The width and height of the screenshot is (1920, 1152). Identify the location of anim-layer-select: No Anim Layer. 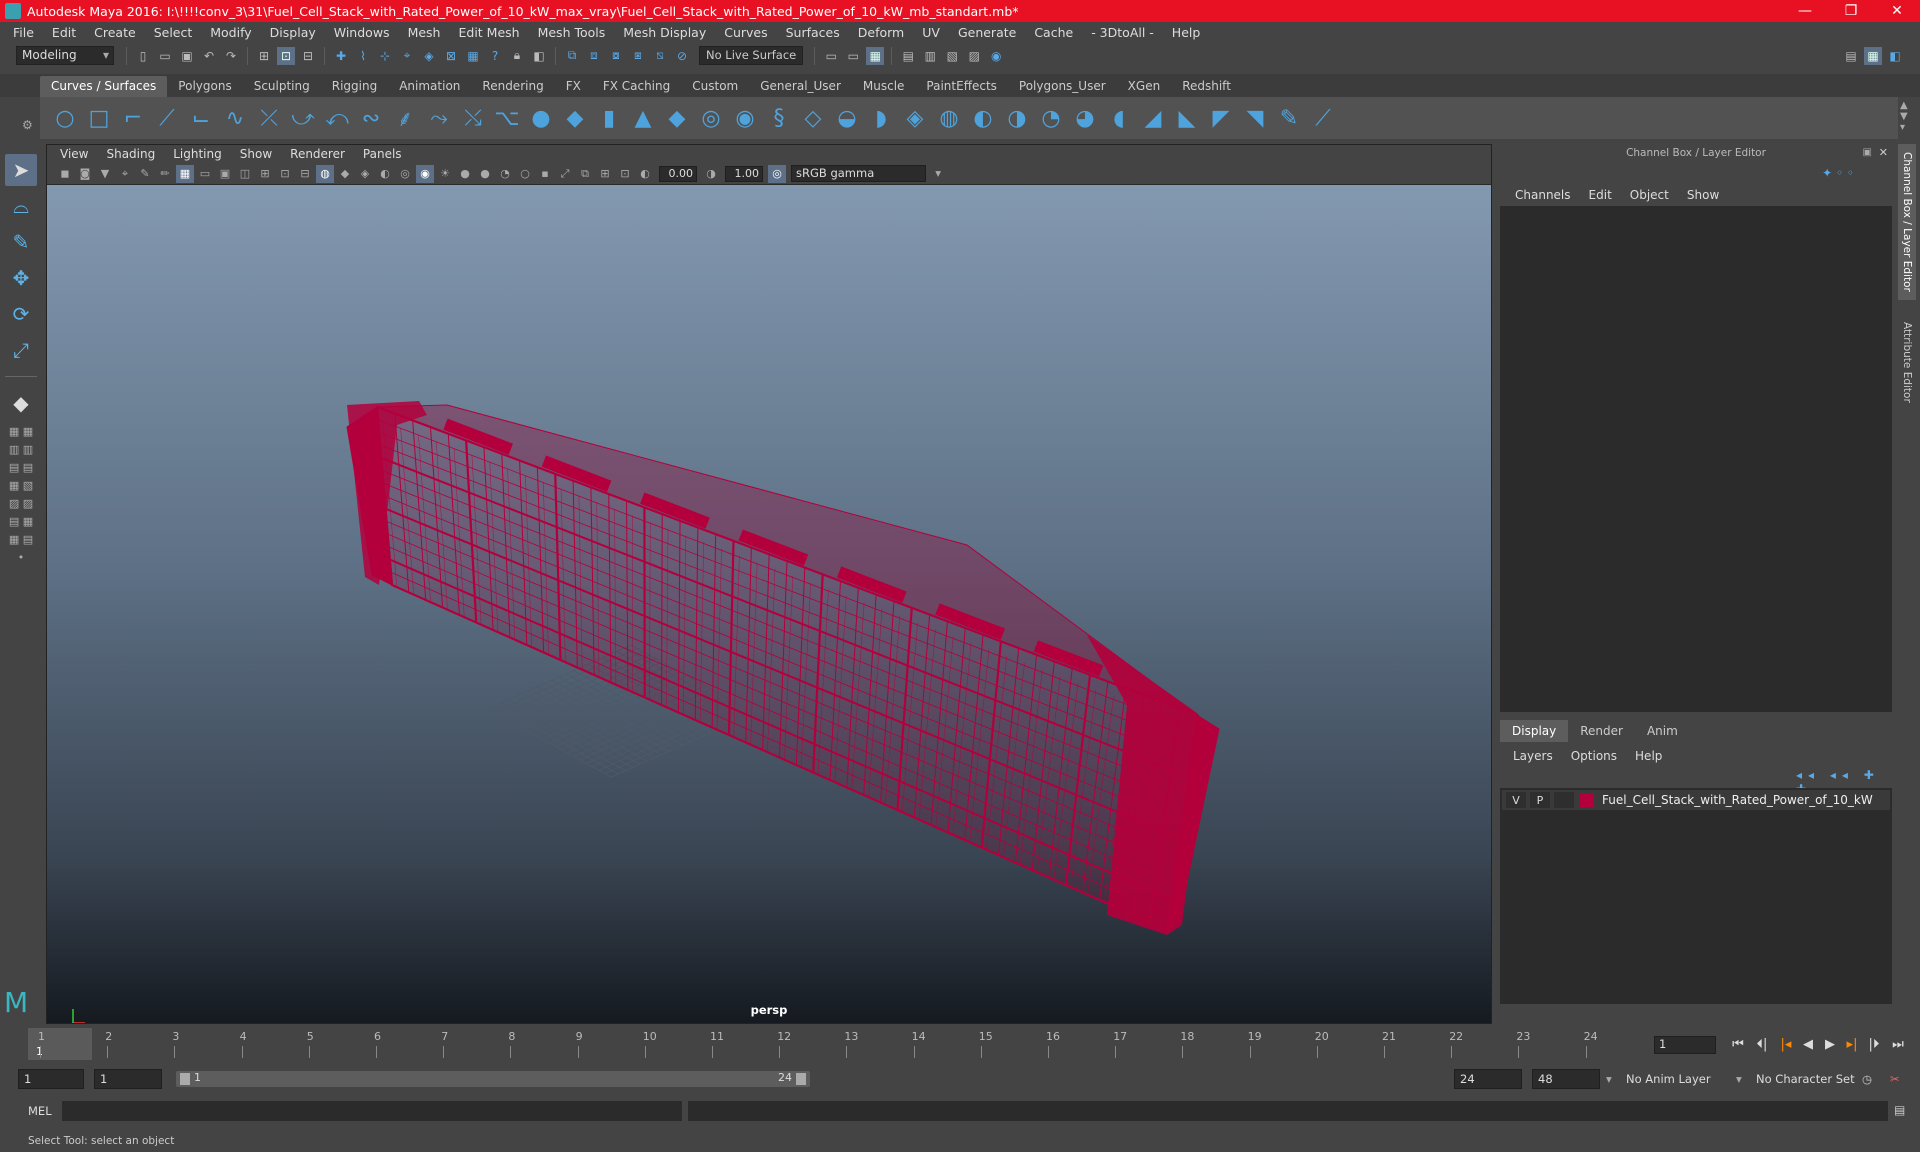
(1668, 1079).